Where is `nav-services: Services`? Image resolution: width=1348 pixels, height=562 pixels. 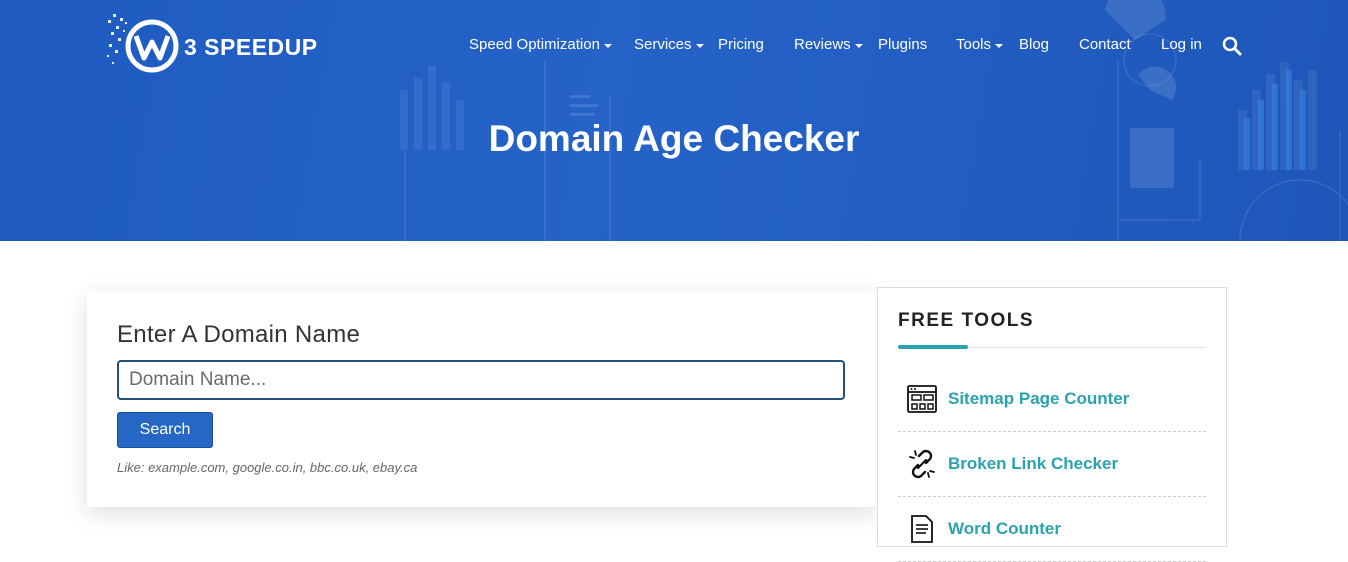
nav-services: Services is located at coordinates (669, 44).